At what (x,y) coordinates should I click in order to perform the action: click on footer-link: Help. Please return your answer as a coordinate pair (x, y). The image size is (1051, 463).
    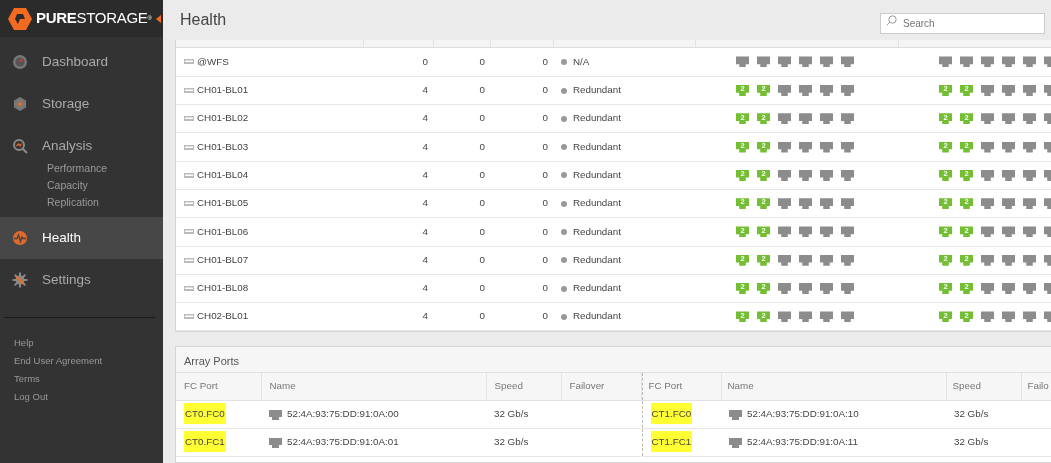
    Looking at the image, I should click on (81, 343).